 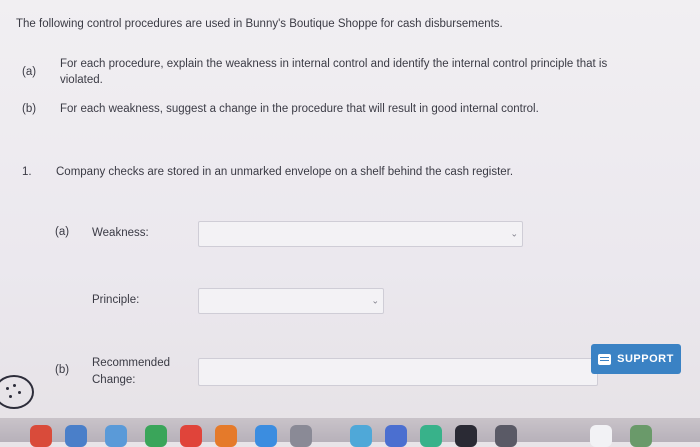 I want to click on chat-icon, so click(x=605, y=359).